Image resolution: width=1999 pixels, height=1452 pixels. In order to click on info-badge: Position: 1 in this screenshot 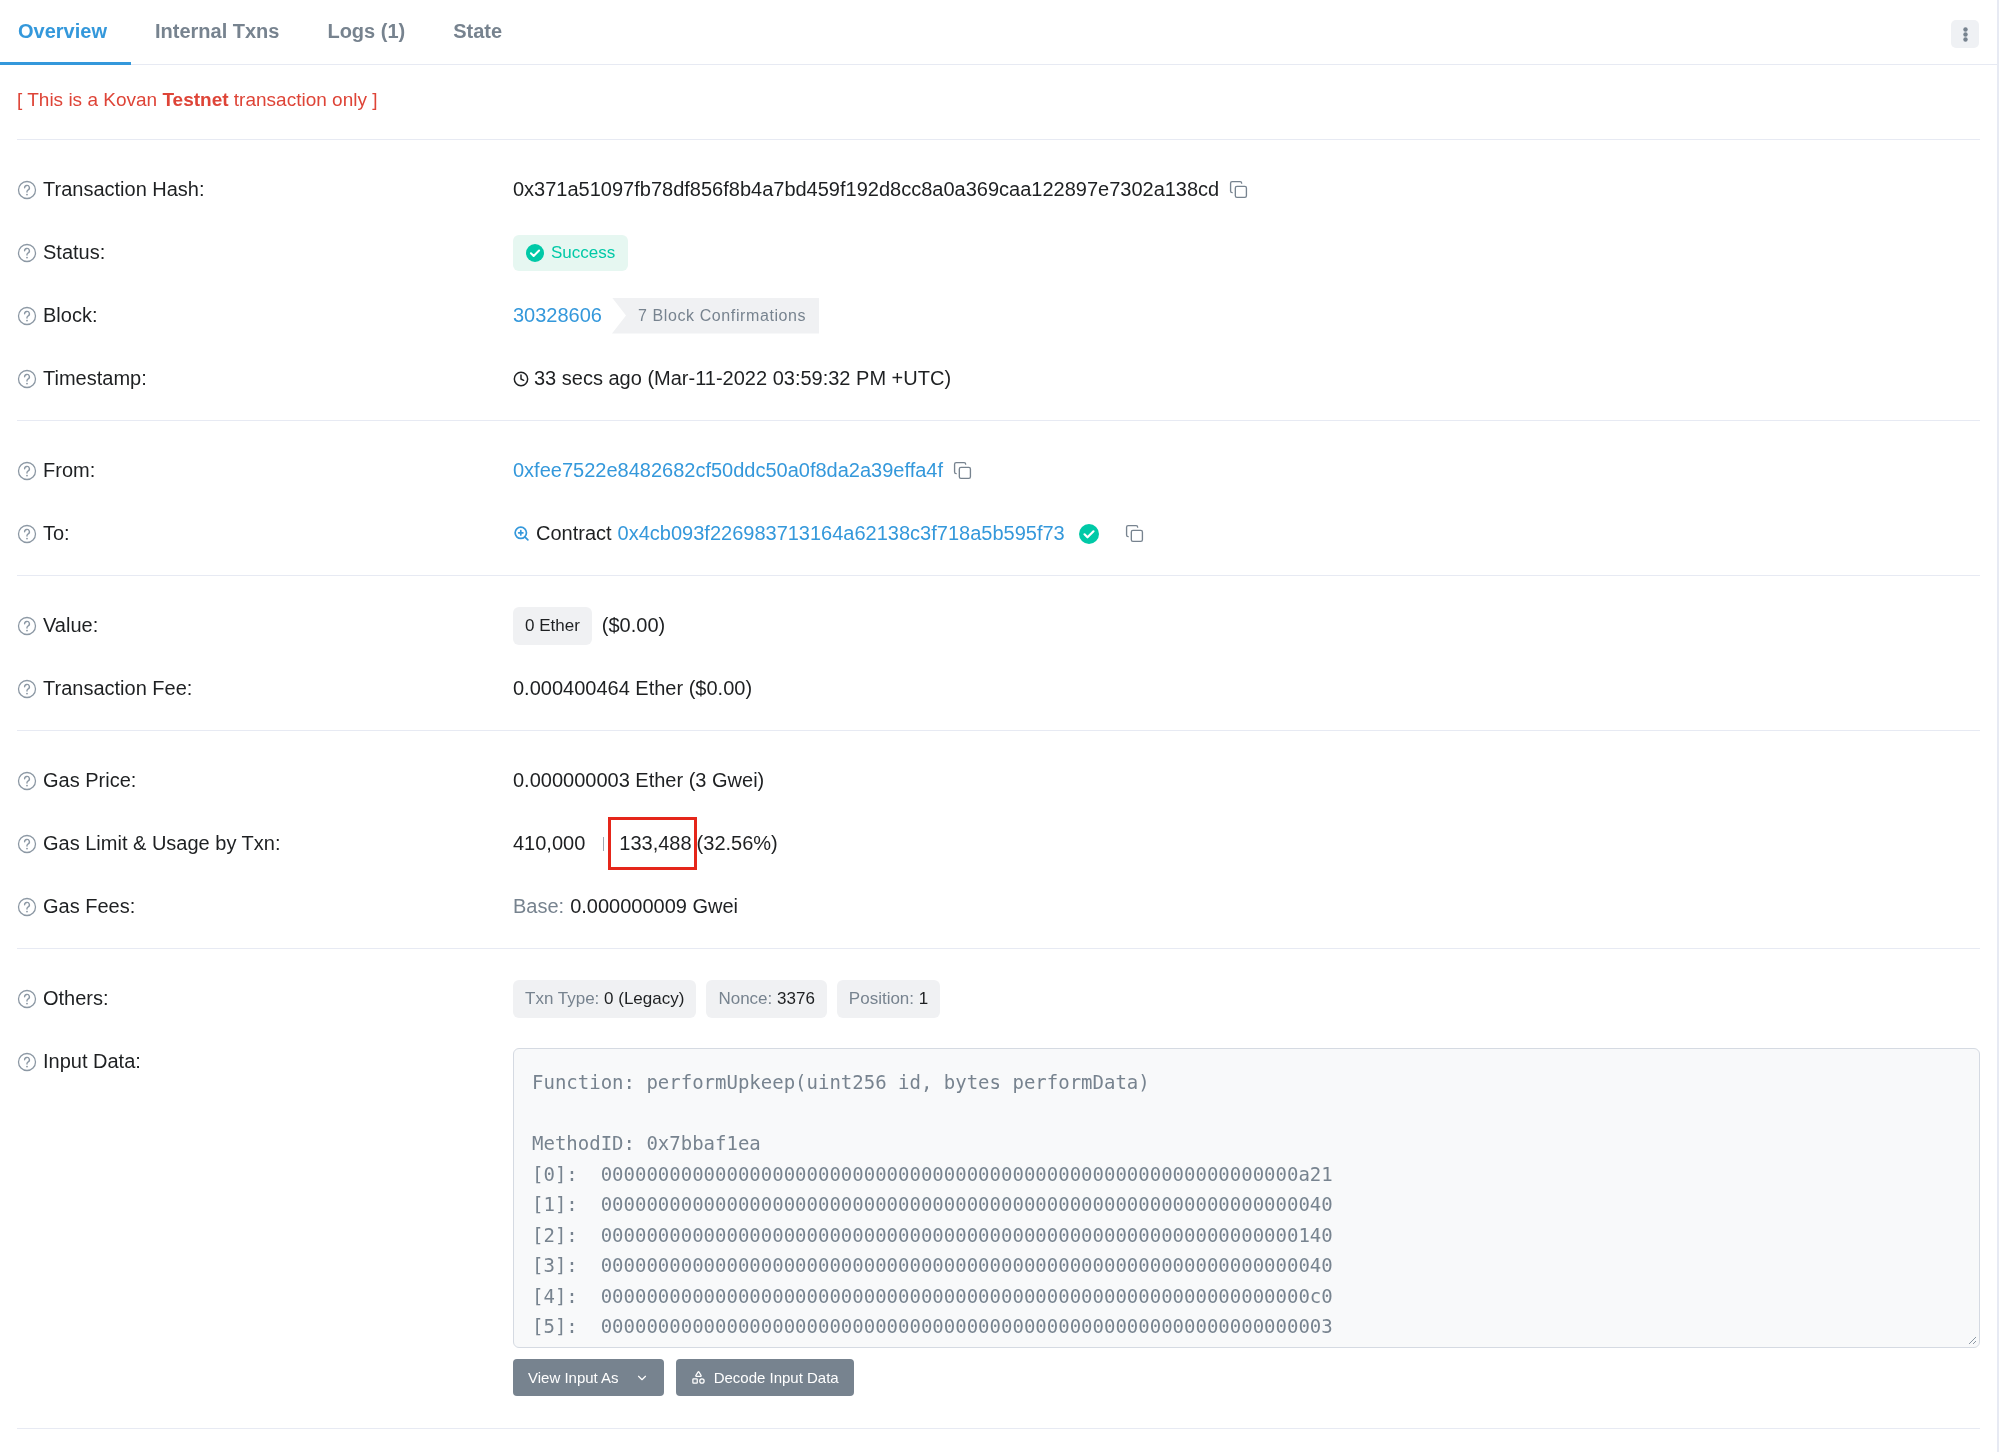, I will do `click(888, 998)`.